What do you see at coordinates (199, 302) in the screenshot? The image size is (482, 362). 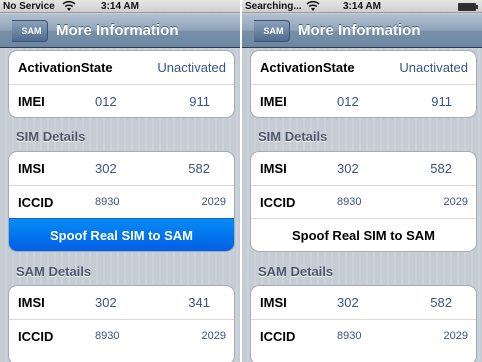 I see `row-value-suffix: 341` at bounding box center [199, 302].